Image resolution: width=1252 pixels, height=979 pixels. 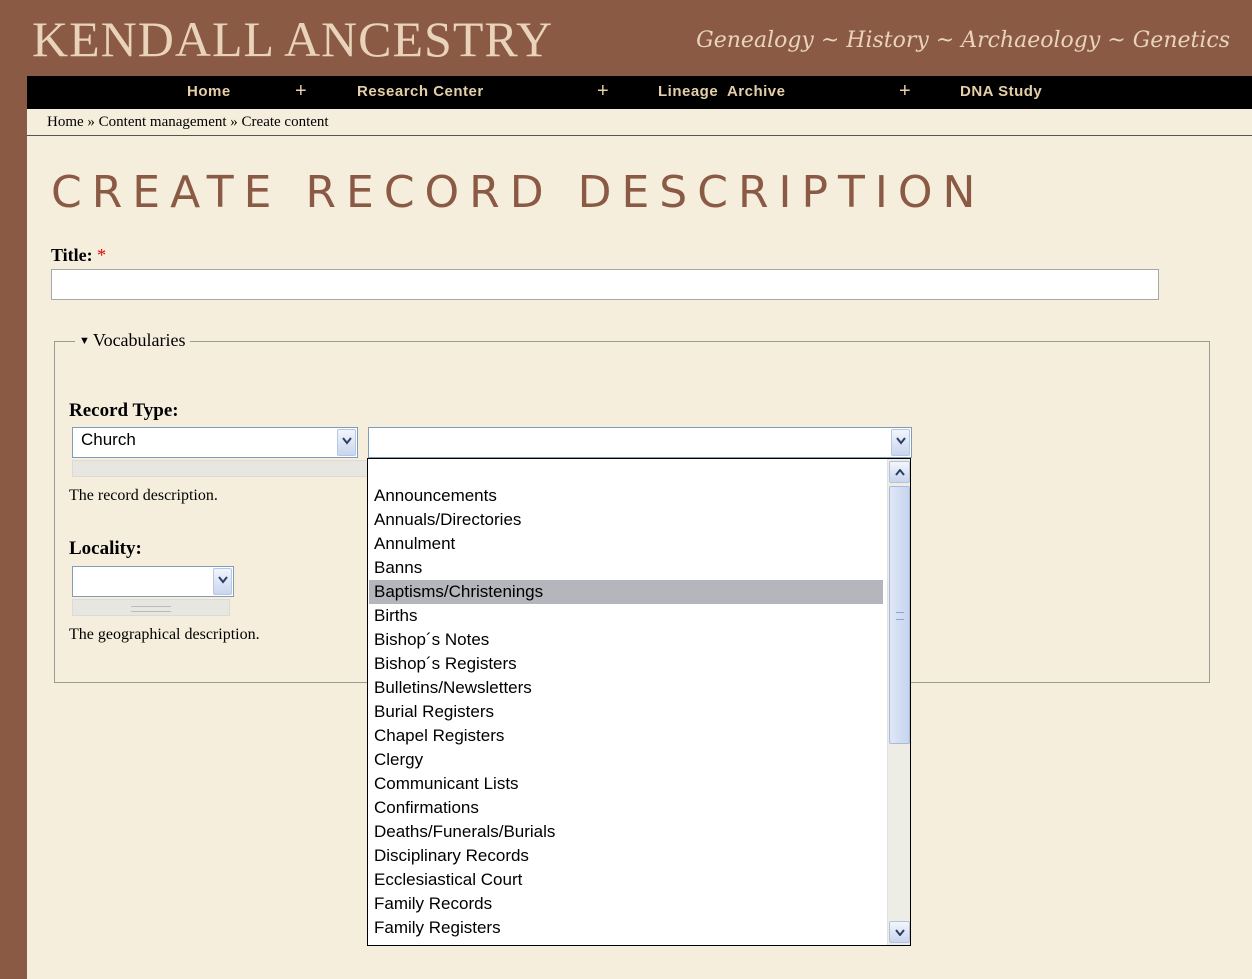 I want to click on breadcrumb-divider, so click(x=639, y=135).